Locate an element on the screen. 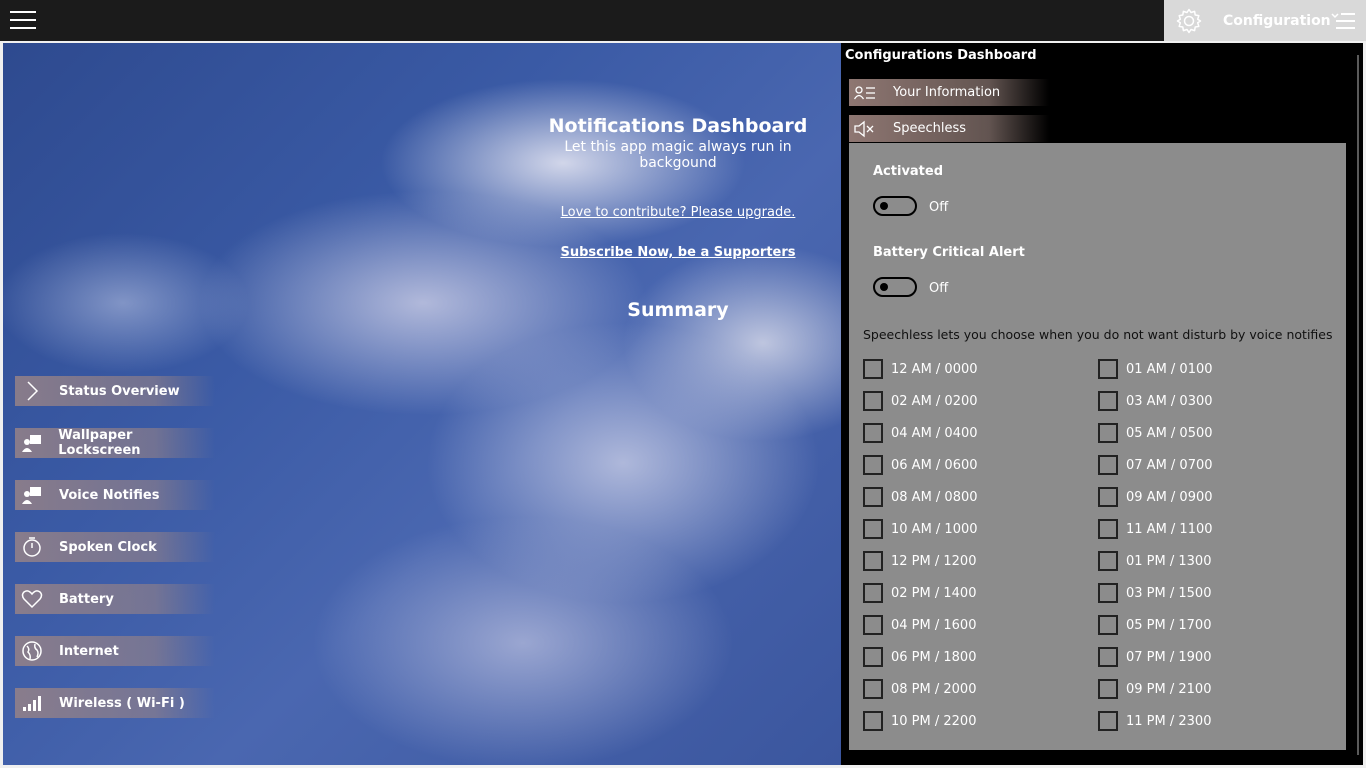 This screenshot has height=768, width=1366. hamburger-menu-button is located at coordinates (25, 21).